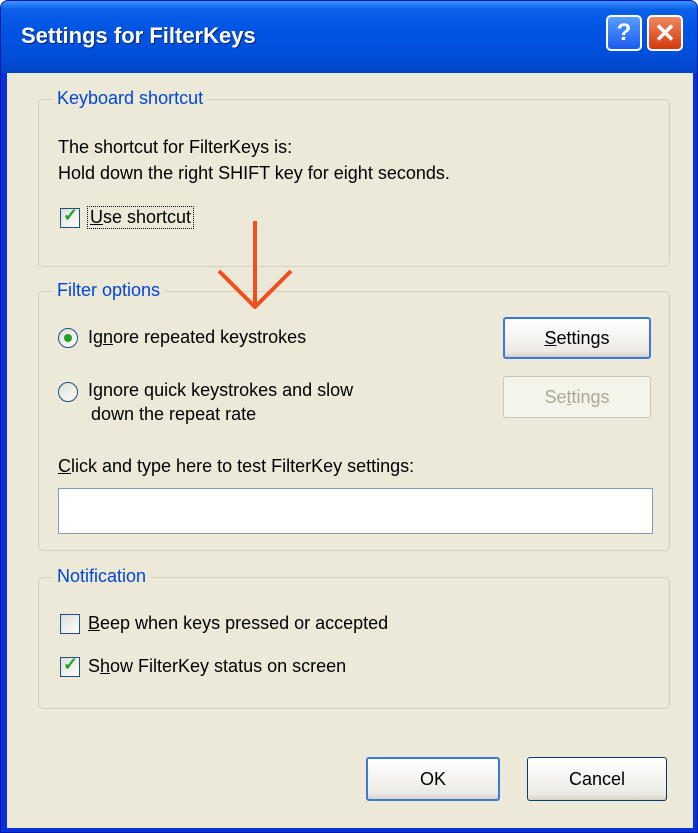 This screenshot has height=833, width=698. What do you see at coordinates (140, 217) in the screenshot?
I see `use-shortcut-label: Use shortcut` at bounding box center [140, 217].